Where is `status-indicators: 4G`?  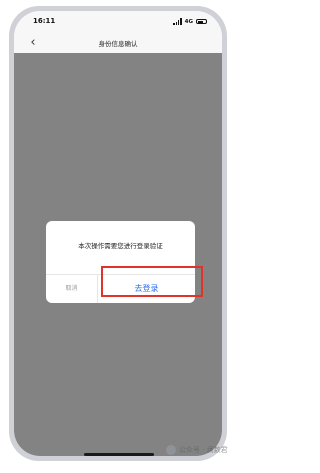
status-indicators: 4G is located at coordinates (190, 21).